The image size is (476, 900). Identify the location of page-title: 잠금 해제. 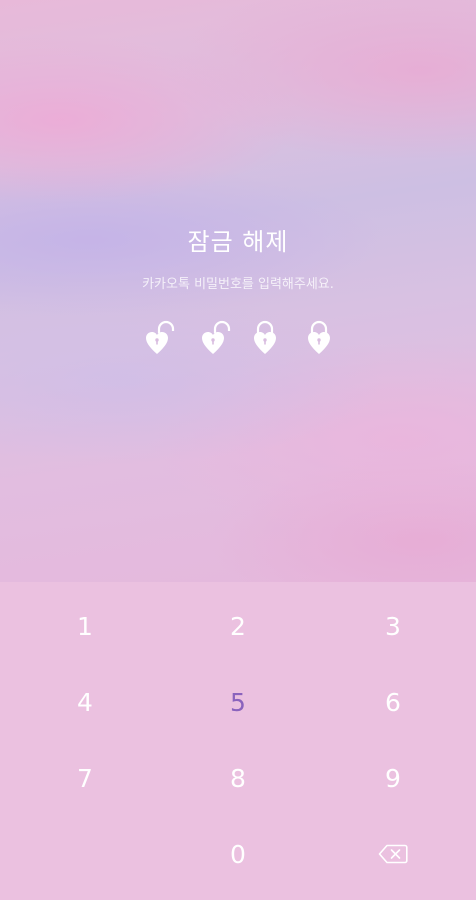
(238, 242).